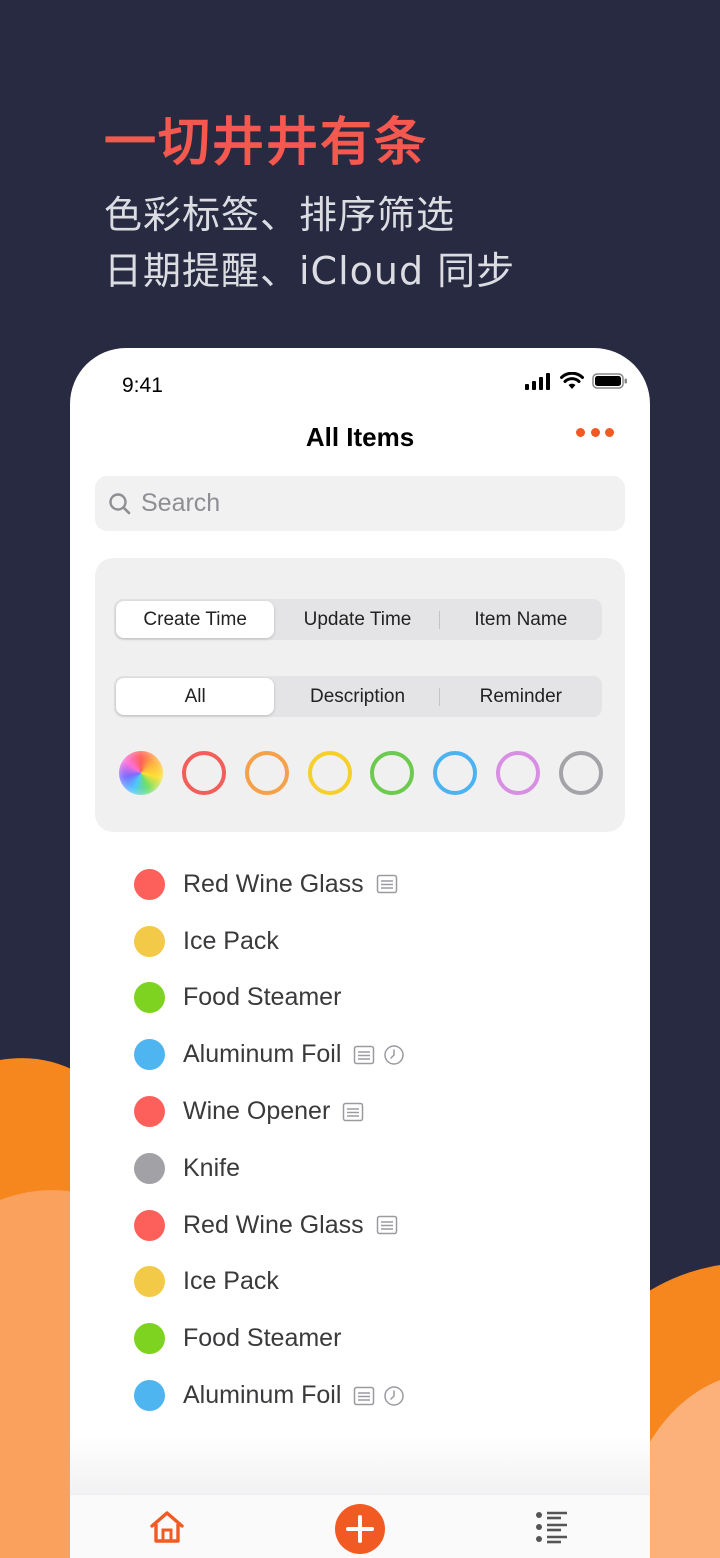 The height and width of the screenshot is (1558, 720). I want to click on tab-bar, so click(360, 1526).